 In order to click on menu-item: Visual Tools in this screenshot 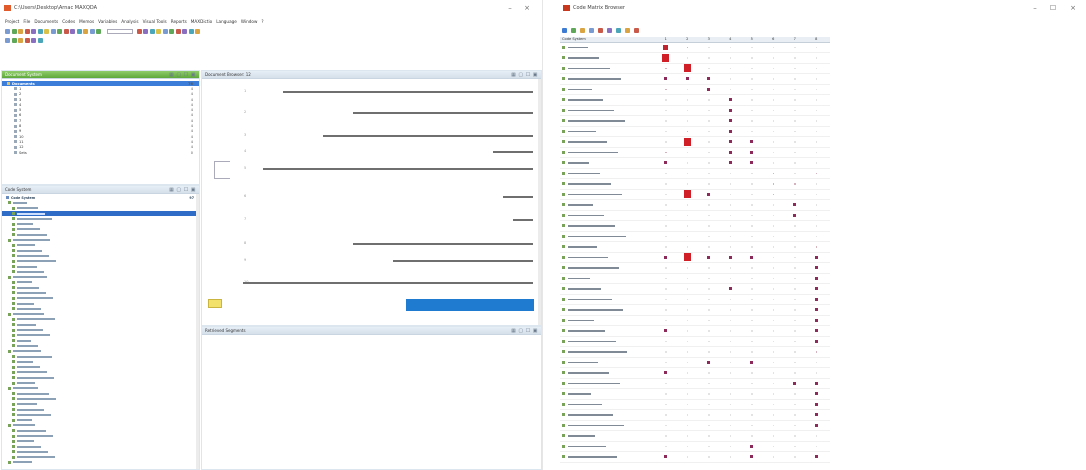, I will do `click(155, 21)`.